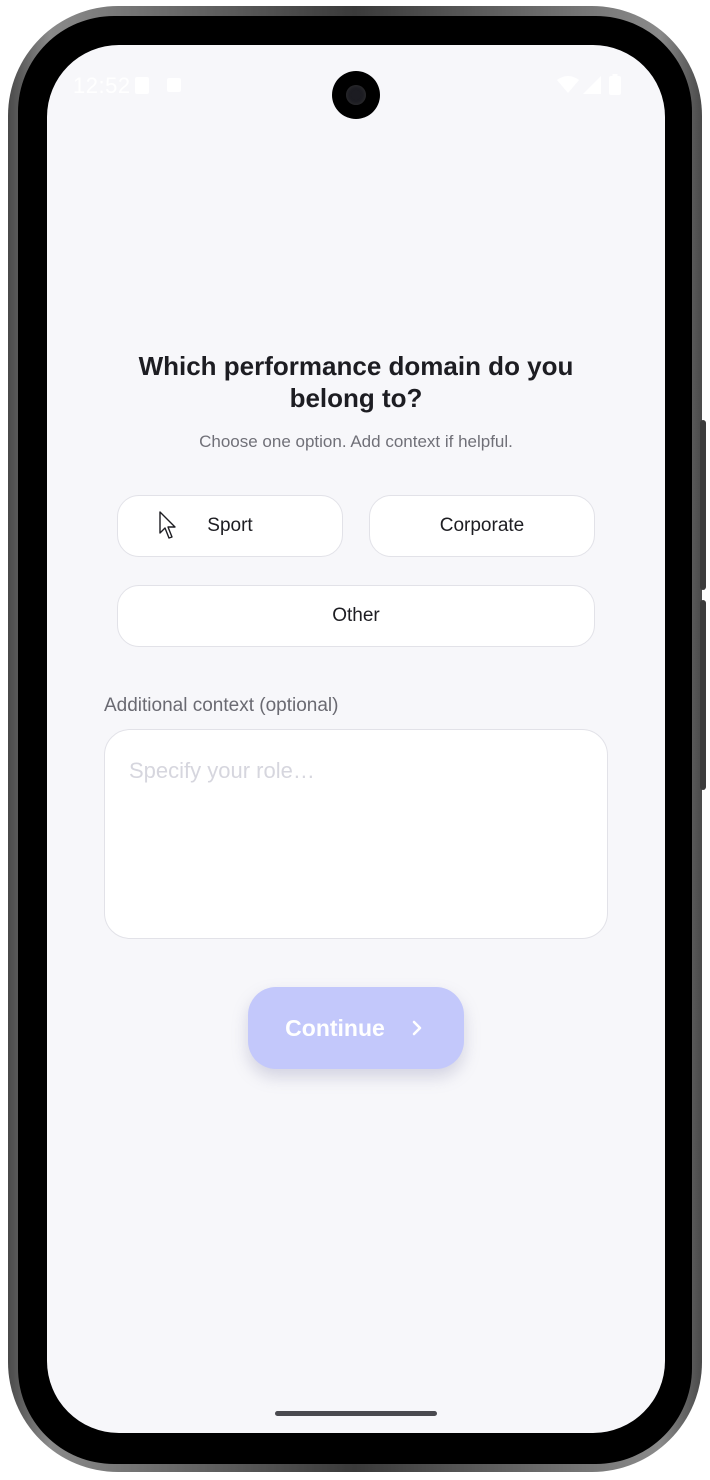  Describe the element at coordinates (174, 85) in the screenshot. I see `notification-icon` at that location.